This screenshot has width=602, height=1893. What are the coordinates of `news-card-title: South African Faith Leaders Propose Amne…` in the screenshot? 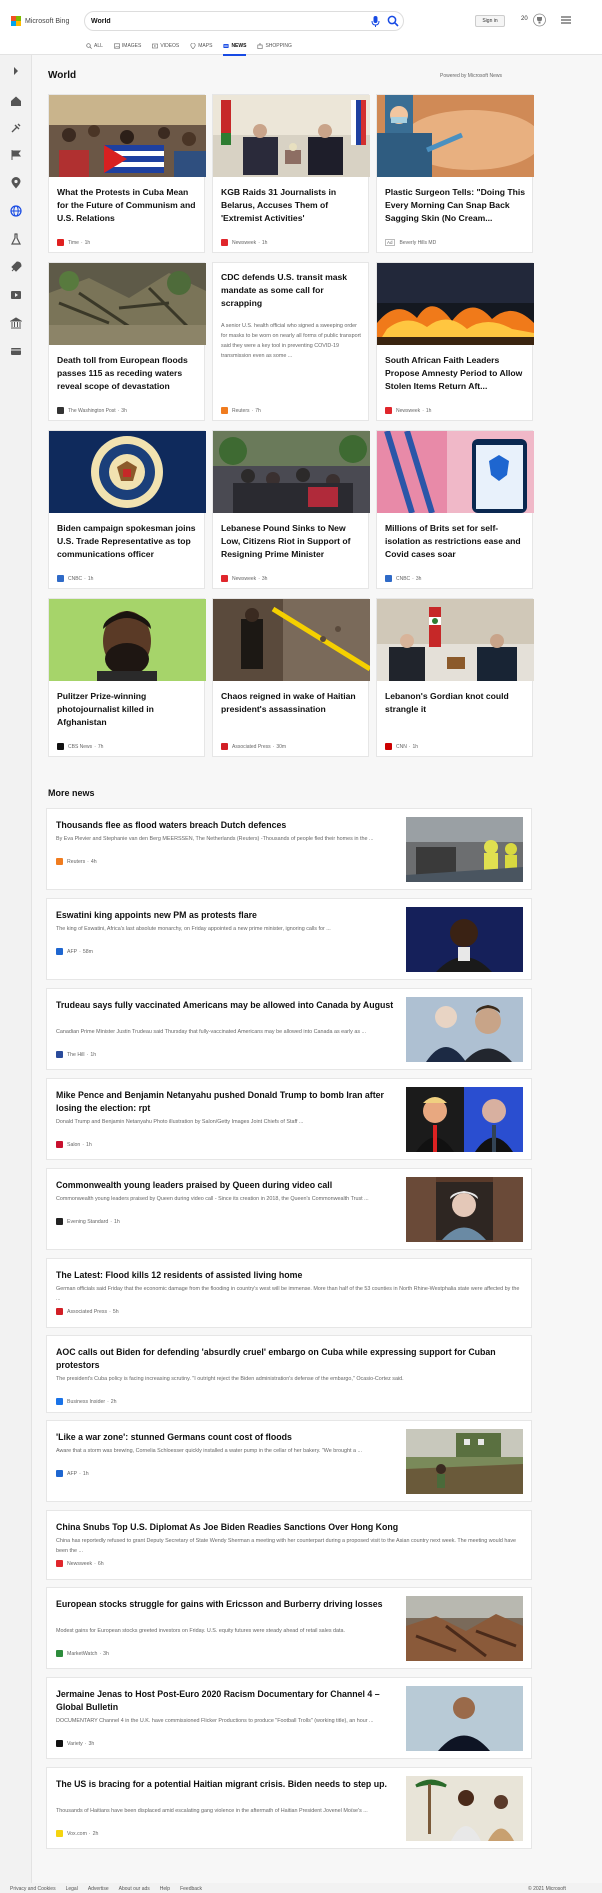 It's located at (456, 373).